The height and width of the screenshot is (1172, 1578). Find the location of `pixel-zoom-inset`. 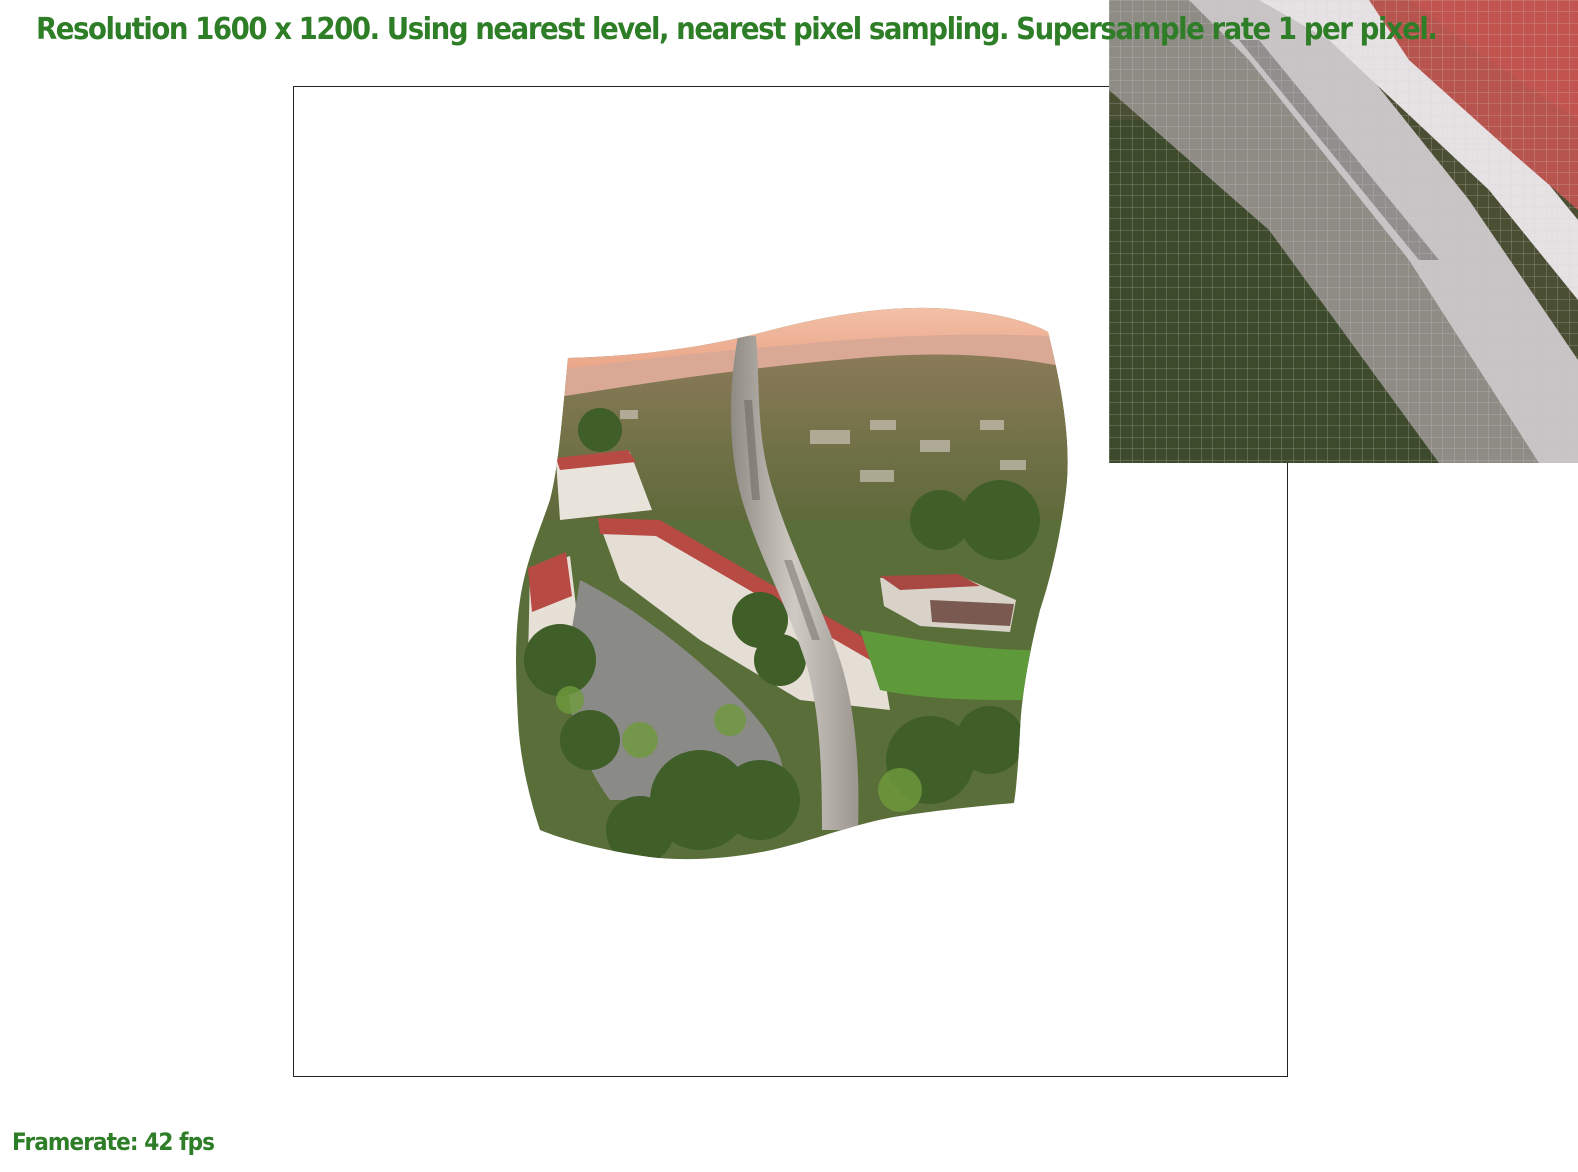

pixel-zoom-inset is located at coordinates (1343, 231).